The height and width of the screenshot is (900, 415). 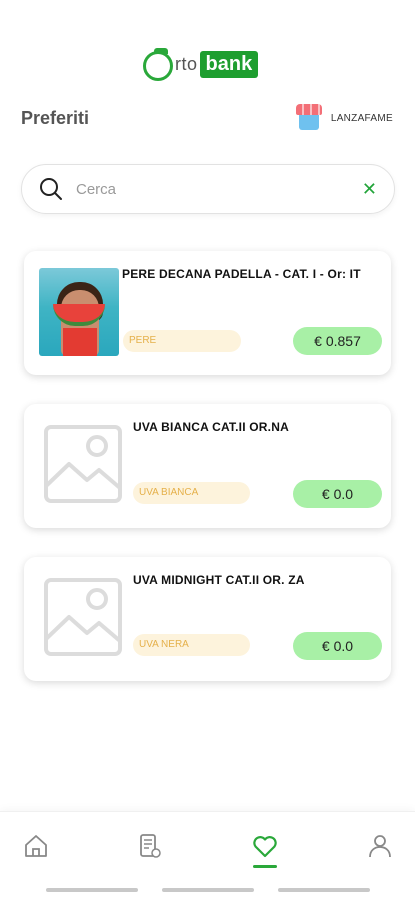 I want to click on heart-icon, so click(x=265, y=846).